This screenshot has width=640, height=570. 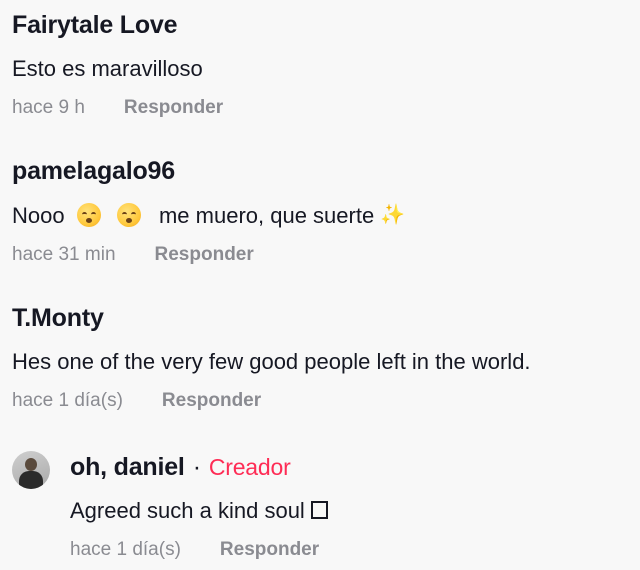 I want to click on user-avatar-icon, so click(x=31, y=470).